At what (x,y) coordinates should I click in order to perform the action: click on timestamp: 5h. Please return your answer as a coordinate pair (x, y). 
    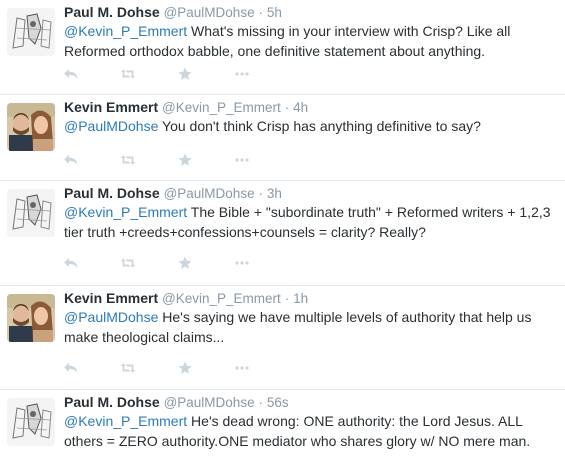
    Looking at the image, I should click on (274, 12).